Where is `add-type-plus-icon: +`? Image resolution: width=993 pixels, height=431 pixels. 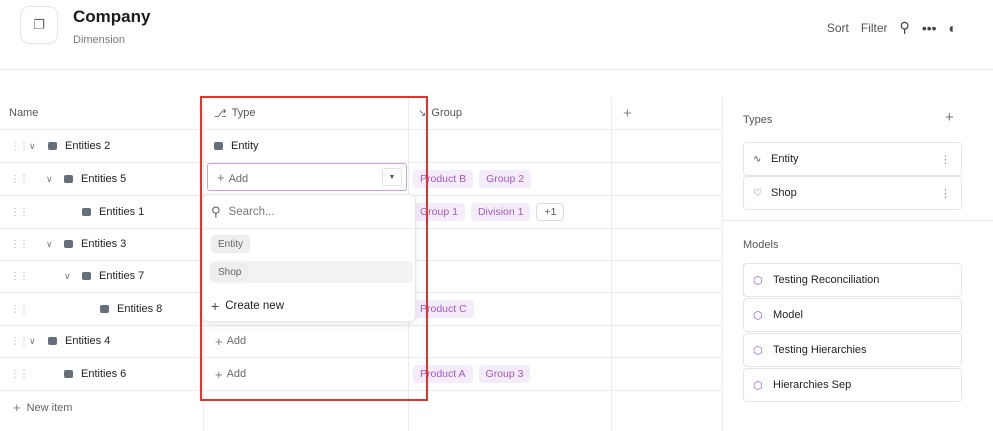 add-type-plus-icon: + is located at coordinates (949, 117).